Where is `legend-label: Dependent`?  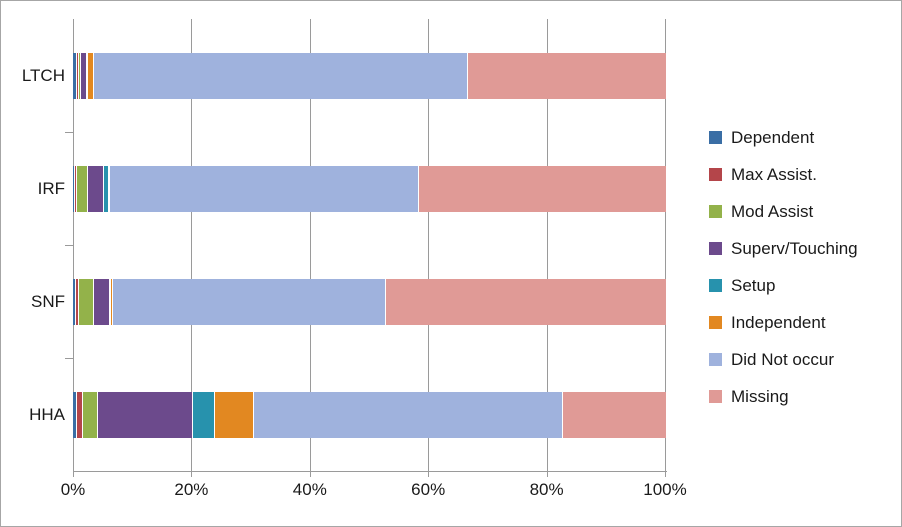 legend-label: Dependent is located at coordinates (773, 137).